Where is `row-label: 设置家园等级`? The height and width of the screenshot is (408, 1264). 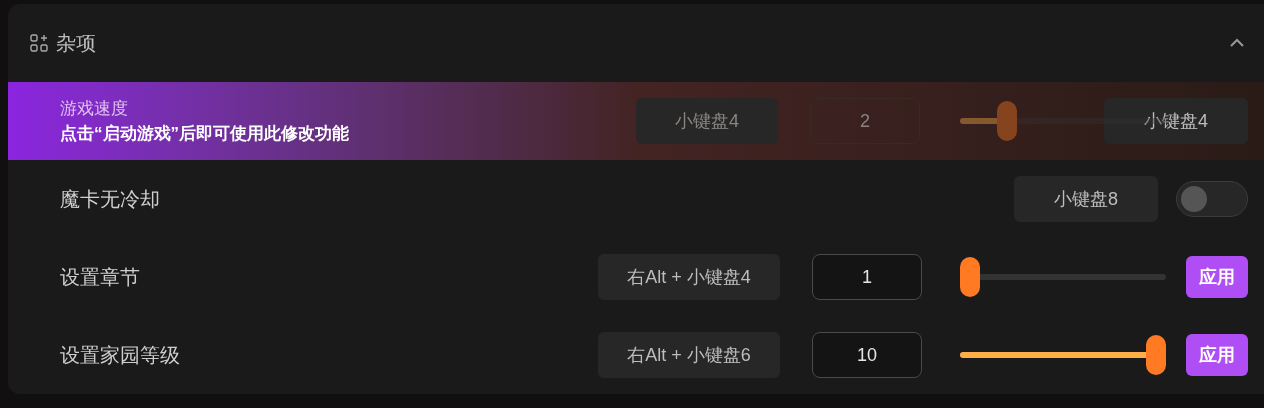 row-label: 设置家园等级 is located at coordinates (120, 355).